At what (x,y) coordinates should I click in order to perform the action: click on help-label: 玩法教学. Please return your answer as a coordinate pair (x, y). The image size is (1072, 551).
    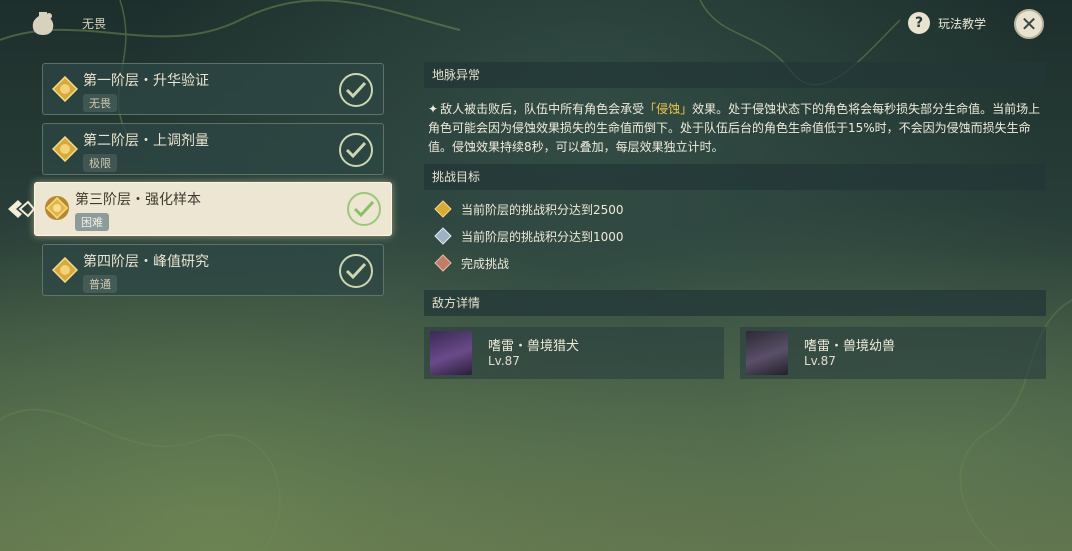
    Looking at the image, I should click on (962, 23).